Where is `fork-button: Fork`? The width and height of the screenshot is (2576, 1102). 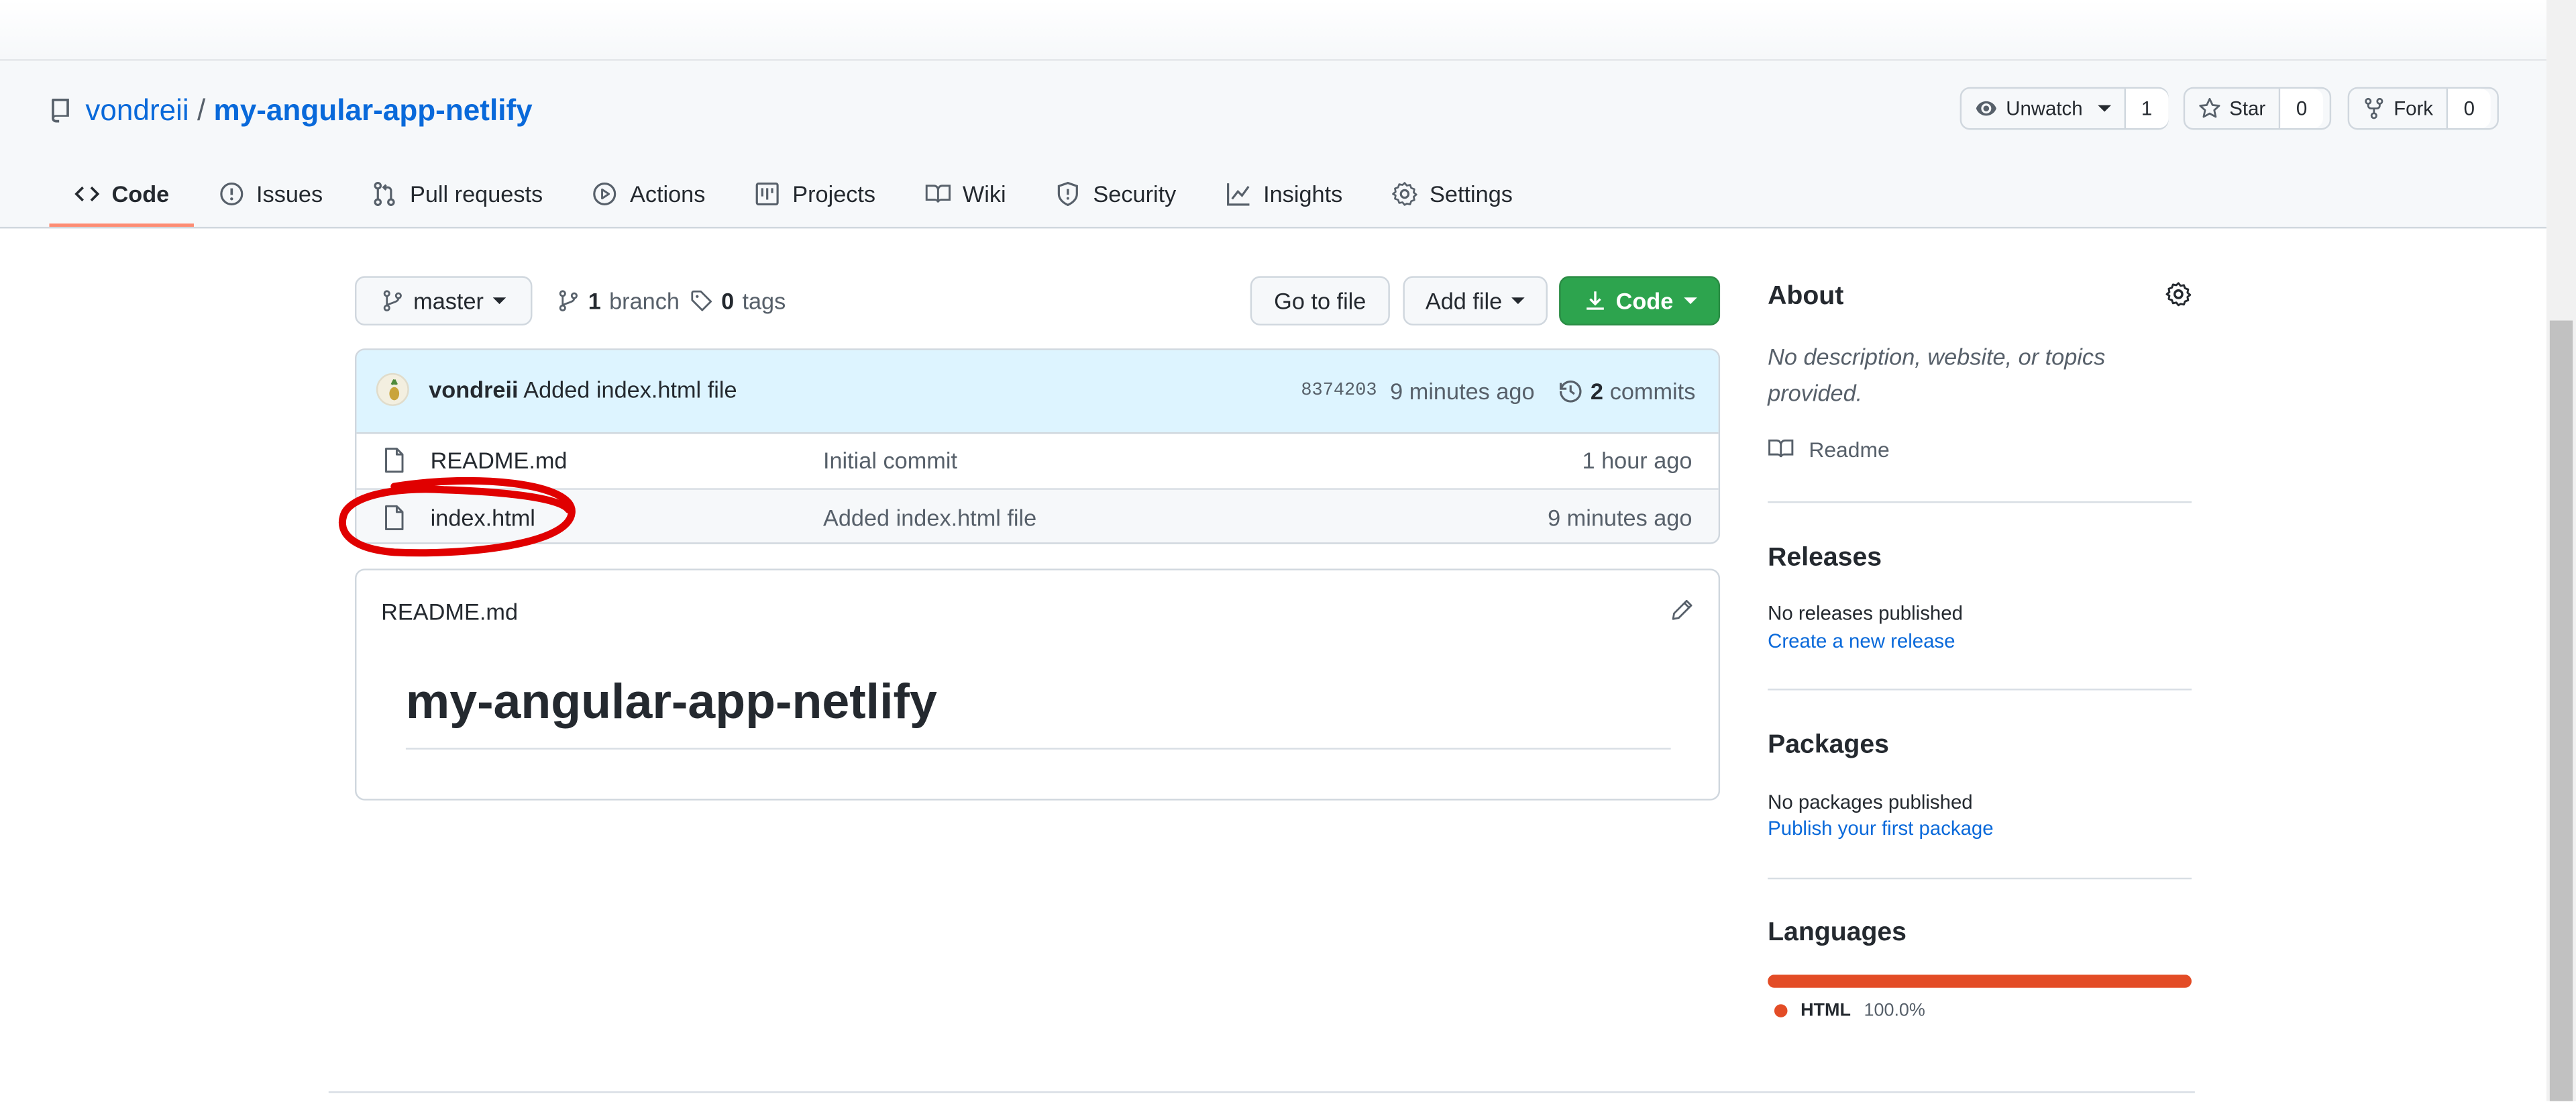
fork-button: Fork is located at coordinates (2399, 109).